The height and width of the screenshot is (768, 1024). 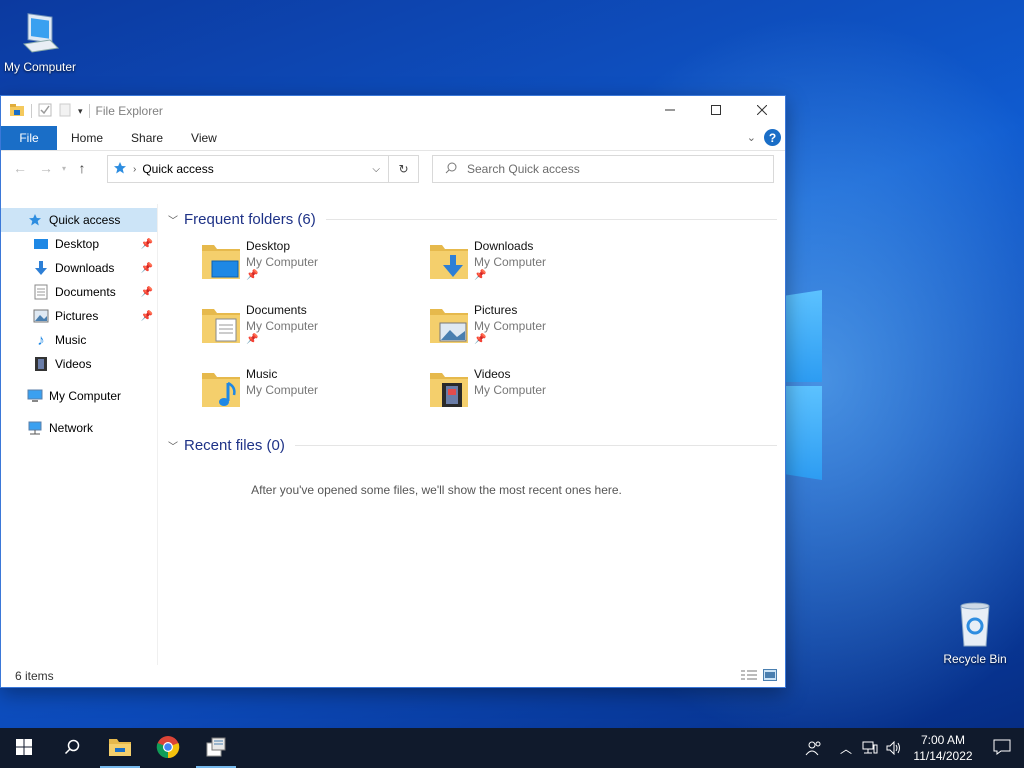 What do you see at coordinates (79, 292) in the screenshot?
I see `sidebar-item-documents: Documents 📌` at bounding box center [79, 292].